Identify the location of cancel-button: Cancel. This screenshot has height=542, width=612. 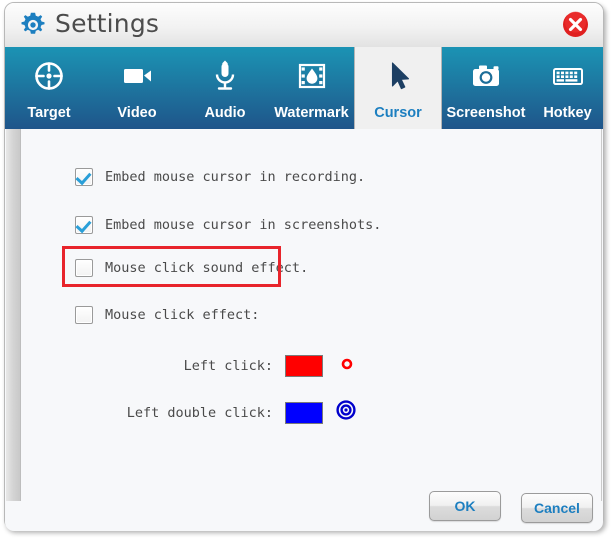
(557, 508).